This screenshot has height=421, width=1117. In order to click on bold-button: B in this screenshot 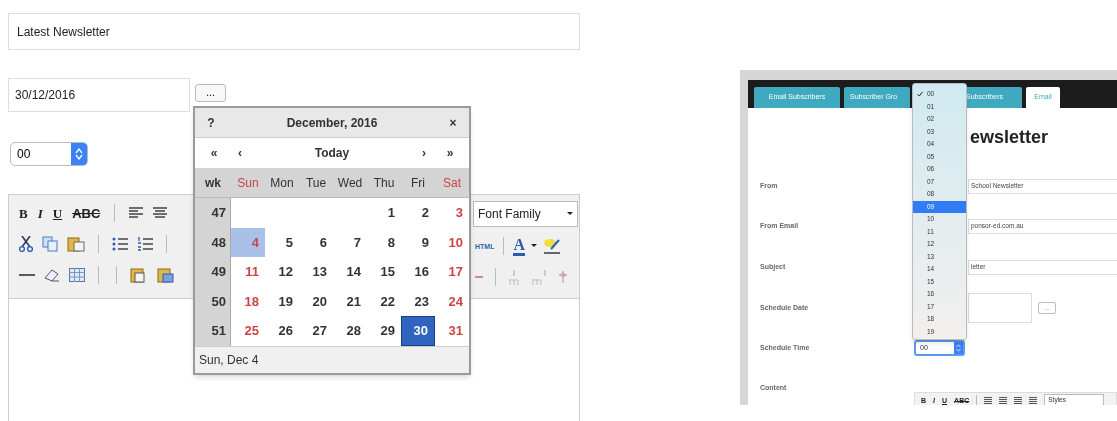, I will do `click(23, 213)`.